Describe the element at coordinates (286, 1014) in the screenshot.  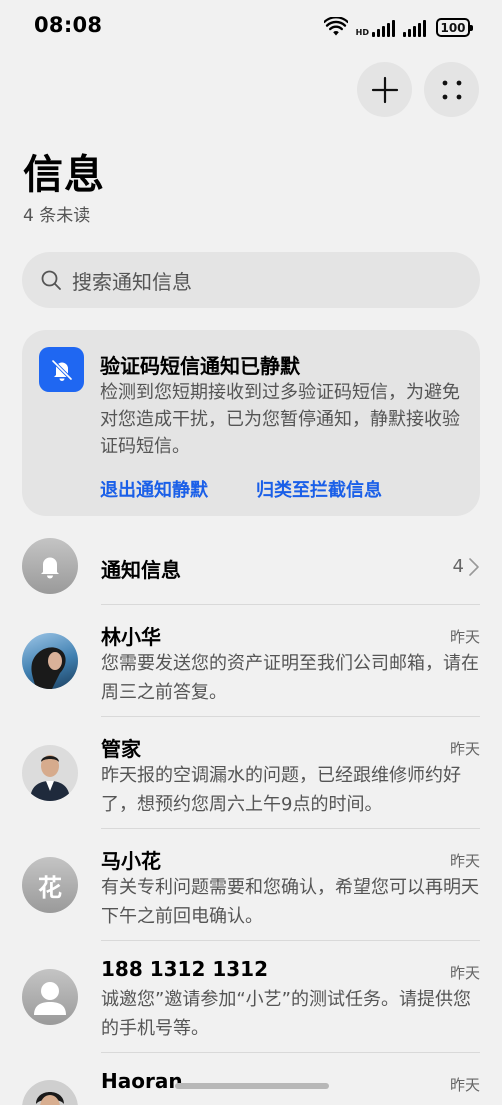
I see `message-preview: 诚邀您”邀请参加“小艺”的测试任务。请提供您的手机号等。` at that location.